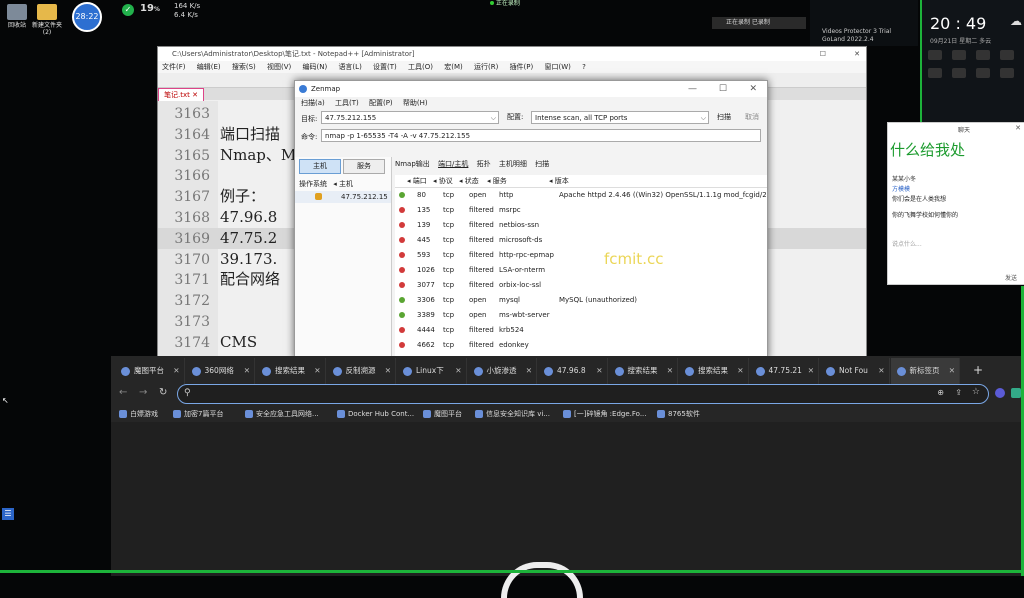 Image resolution: width=1024 pixels, height=598 pixels. Describe the element at coordinates (784, 371) in the screenshot. I see `browser-tab: 47.75.21 ✕` at that location.